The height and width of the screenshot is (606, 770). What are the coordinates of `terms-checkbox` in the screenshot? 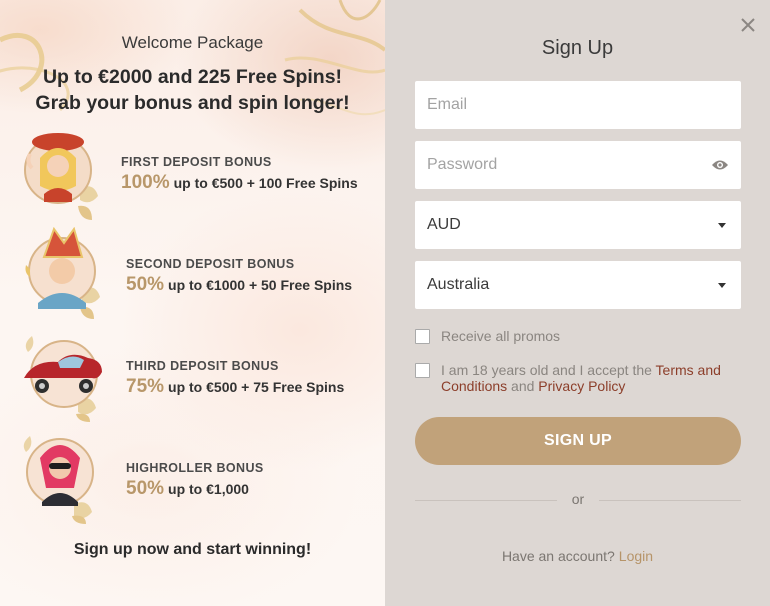 It's located at (422, 370).